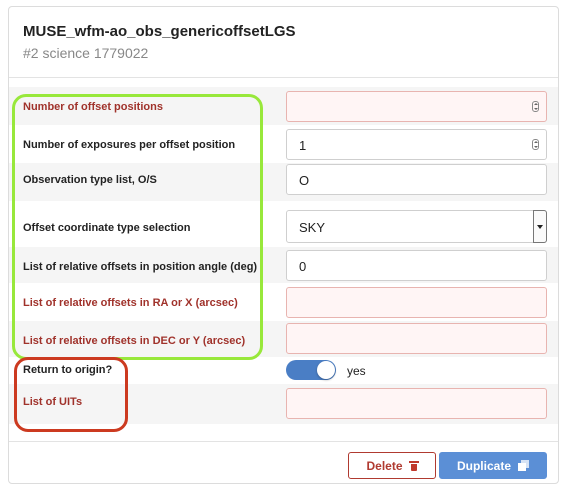 This screenshot has width=569, height=492. I want to click on offset-positions-input, so click(416, 106).